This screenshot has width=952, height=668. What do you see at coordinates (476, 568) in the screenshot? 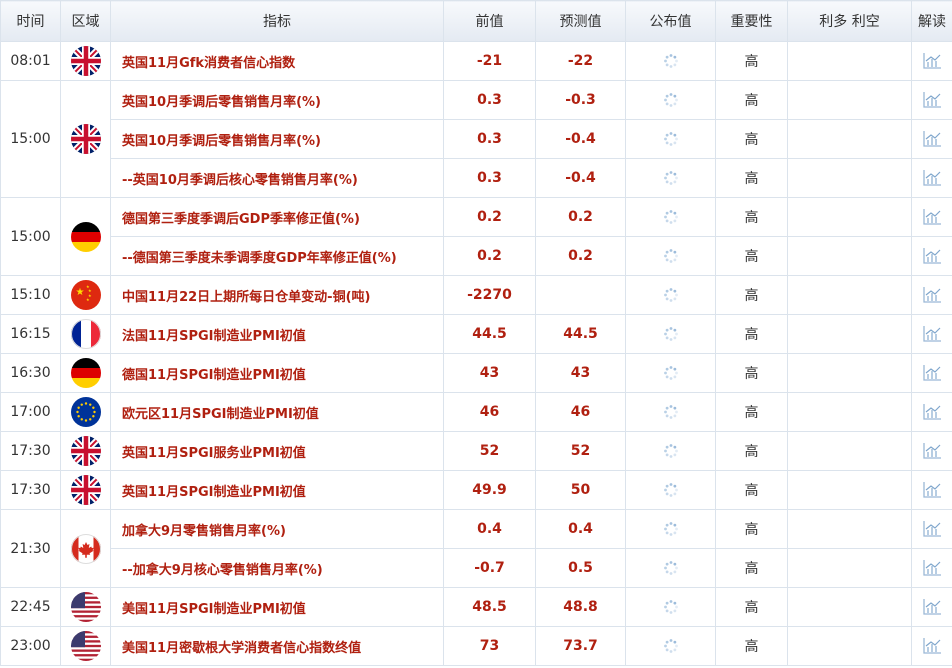
I see `table-row: --加拿大9月核心零售销售月率(%) -0.7 0.5 高` at bounding box center [476, 568].